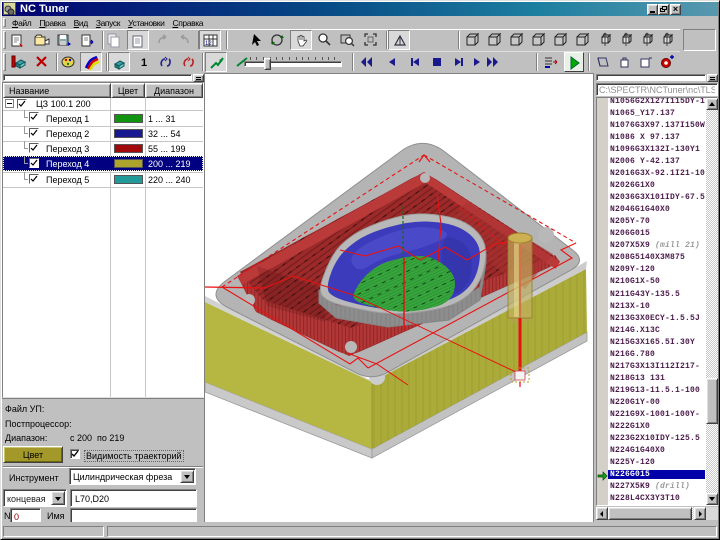 The image size is (720, 540). What do you see at coordinates (208, 44) in the screenshot?
I see `svg-text: 12` at bounding box center [208, 44].